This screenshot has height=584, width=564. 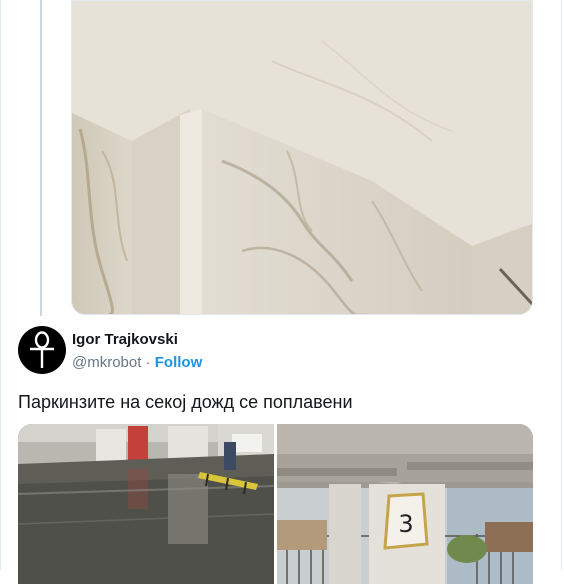 I want to click on author-avatar, so click(x=42, y=350).